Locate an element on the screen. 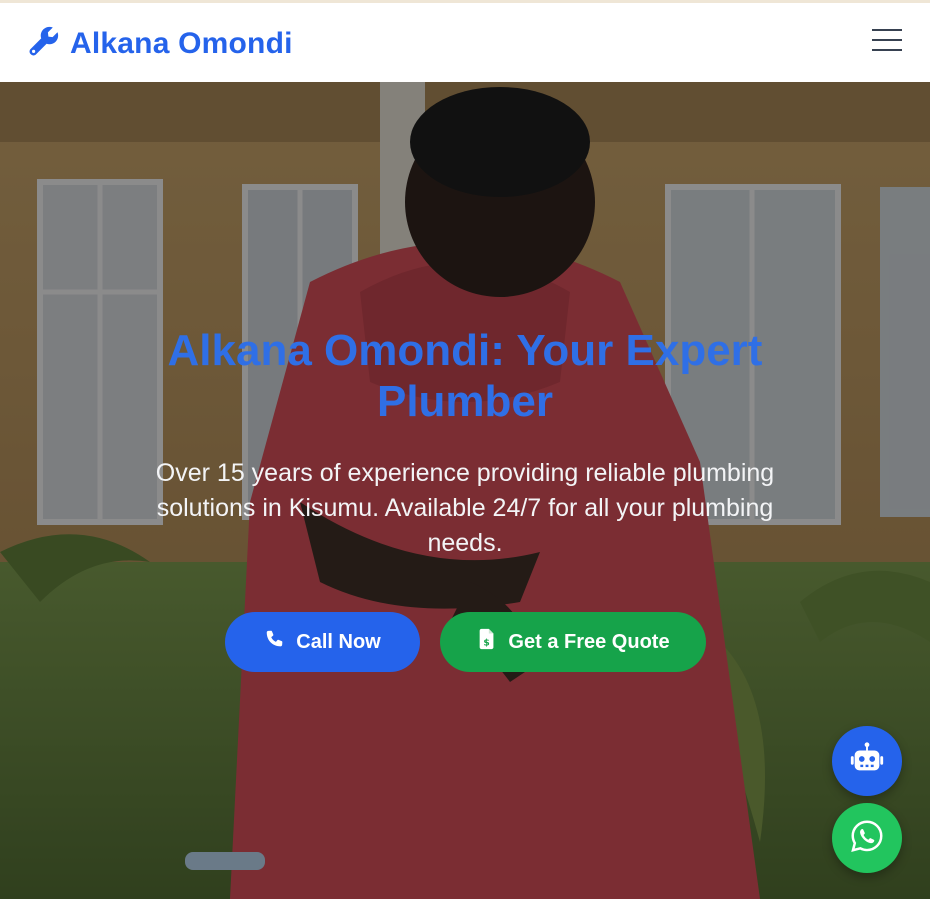 This screenshot has height=899, width=930. wrench-icon is located at coordinates (44, 43).